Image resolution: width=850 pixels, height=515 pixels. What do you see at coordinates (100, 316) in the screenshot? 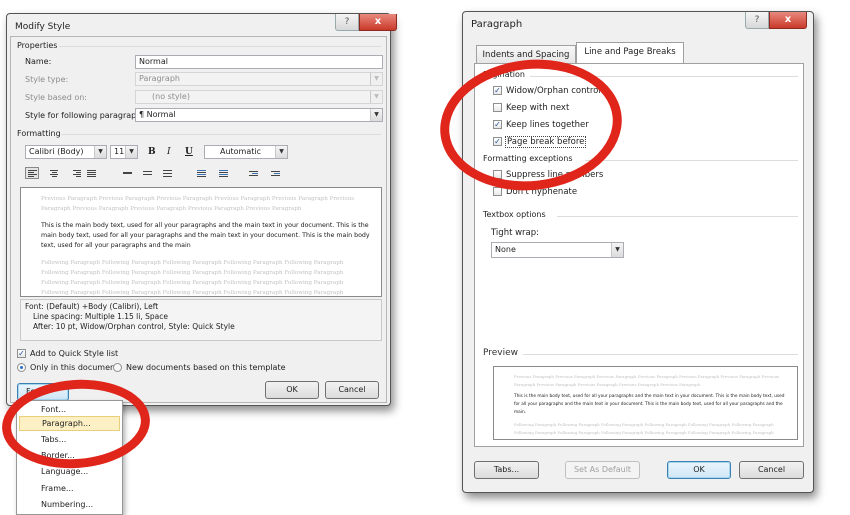
I see `description-line-2: Line spacing: Multiple 1.15 li, Space` at bounding box center [100, 316].